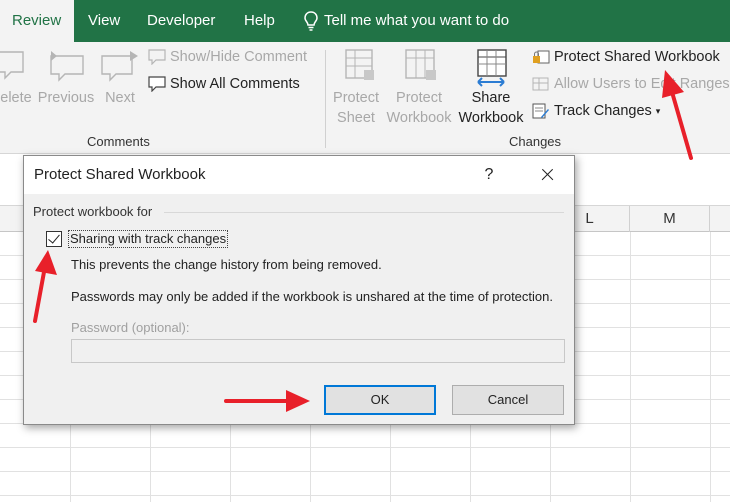 The height and width of the screenshot is (502, 730). I want to click on delete-comment-icon, so click(12, 65).